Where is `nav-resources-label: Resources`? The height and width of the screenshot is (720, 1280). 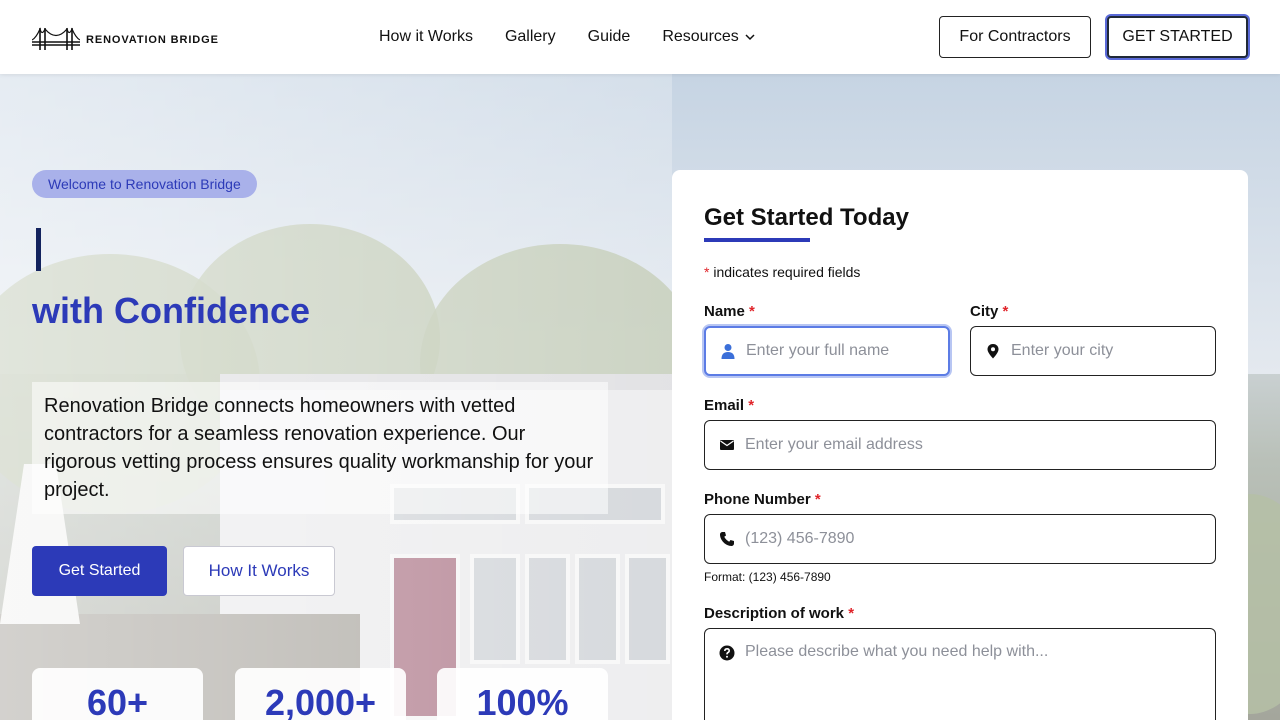
nav-resources-label: Resources is located at coordinates (700, 36).